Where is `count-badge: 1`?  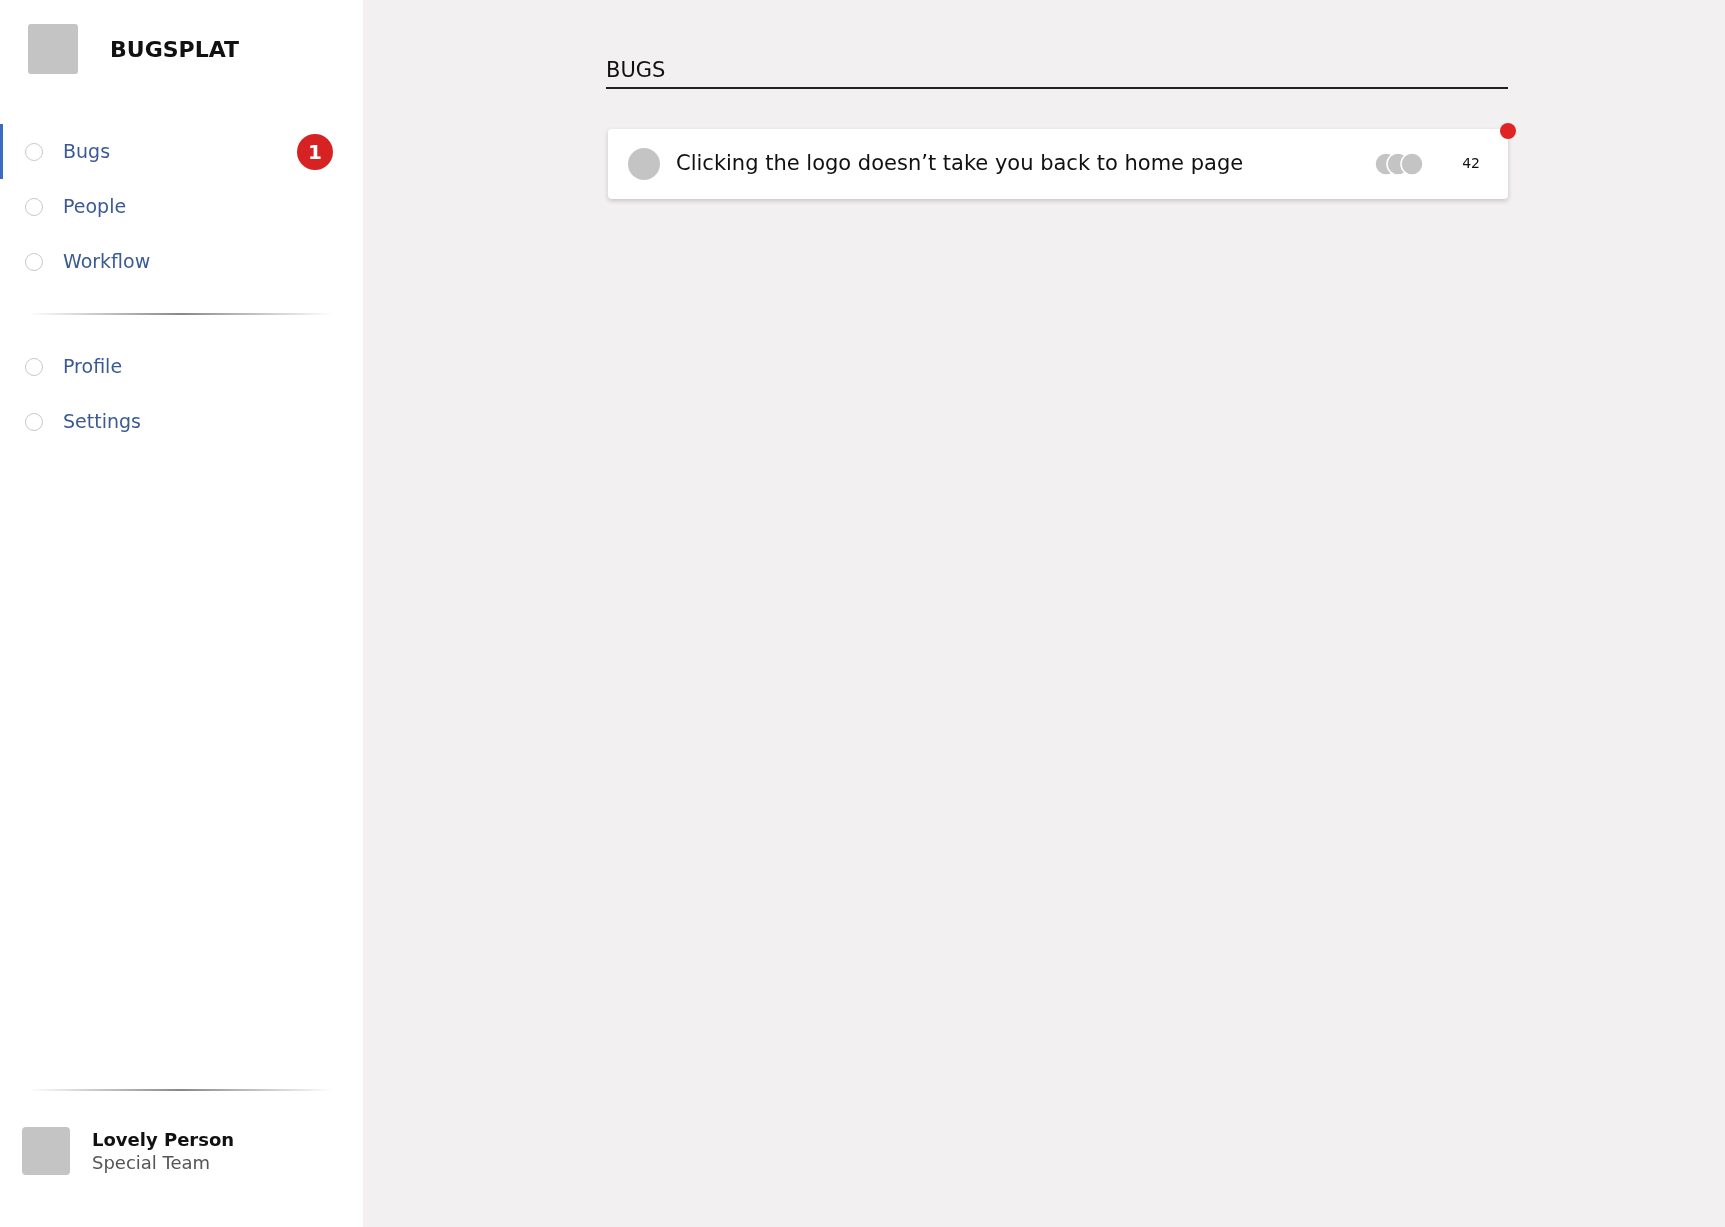 count-badge: 1 is located at coordinates (315, 151).